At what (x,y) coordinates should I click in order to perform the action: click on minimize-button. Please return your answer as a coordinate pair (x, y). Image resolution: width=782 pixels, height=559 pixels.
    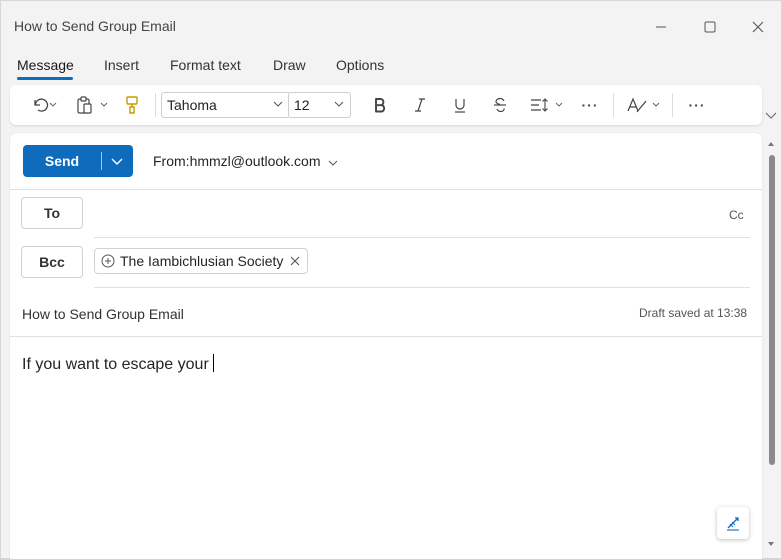
    Looking at the image, I should click on (661, 27).